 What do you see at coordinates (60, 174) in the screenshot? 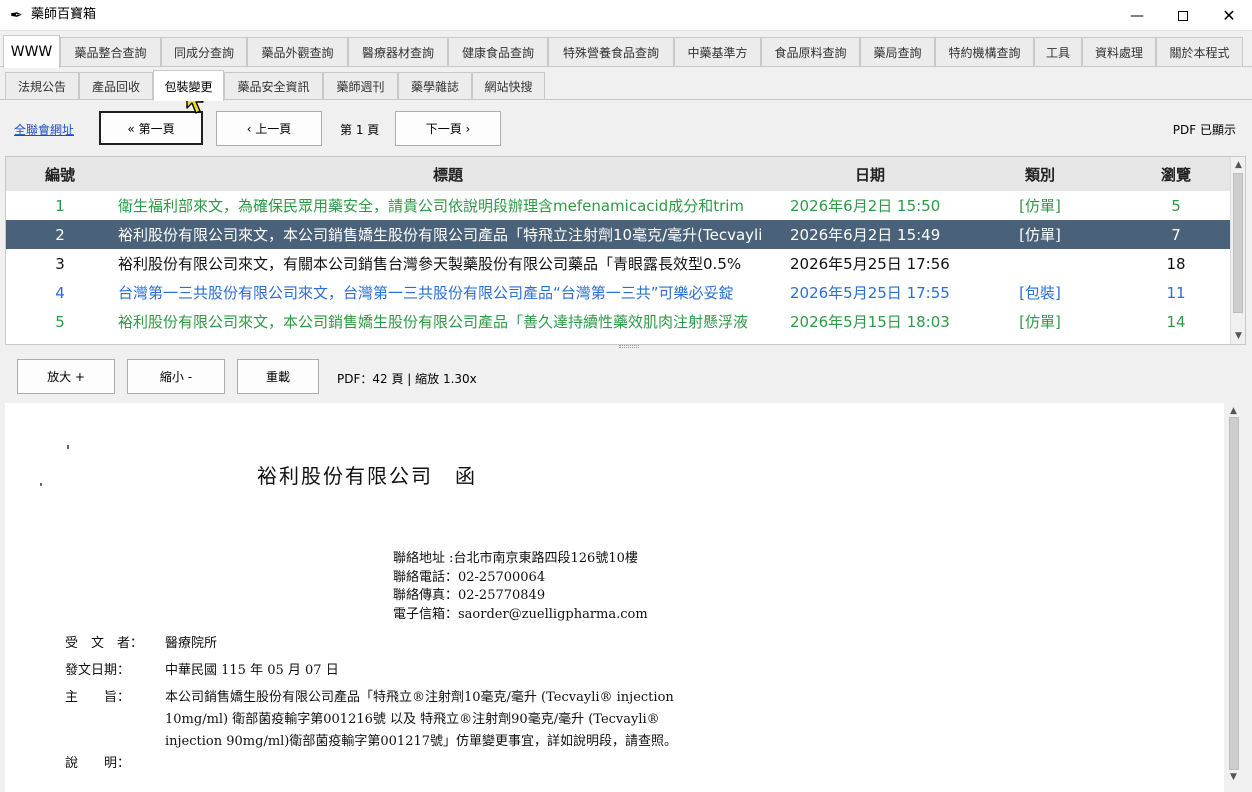
I see `header-number: 編號` at bounding box center [60, 174].